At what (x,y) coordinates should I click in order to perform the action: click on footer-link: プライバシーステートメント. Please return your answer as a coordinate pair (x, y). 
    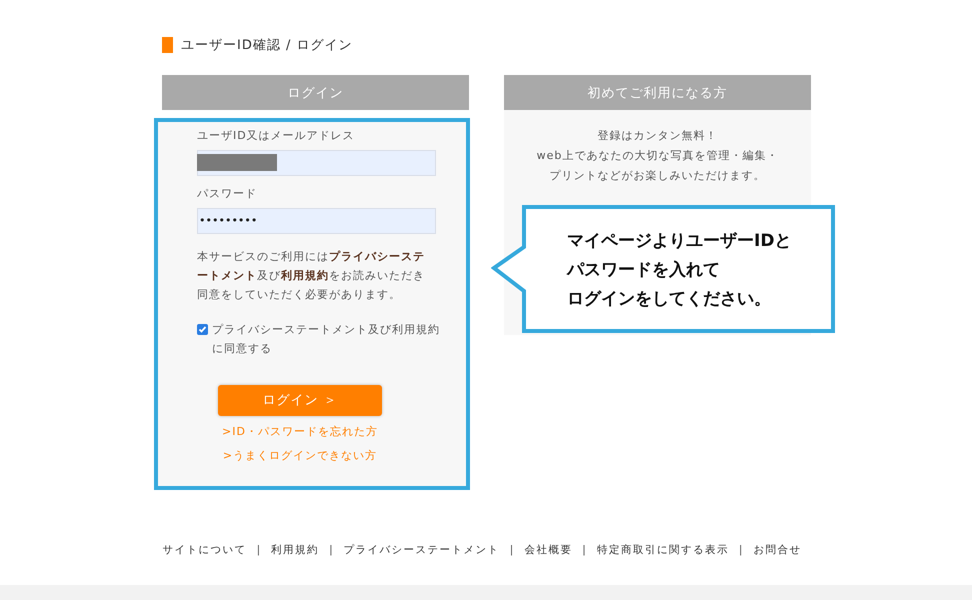
    Looking at the image, I should click on (422, 550).